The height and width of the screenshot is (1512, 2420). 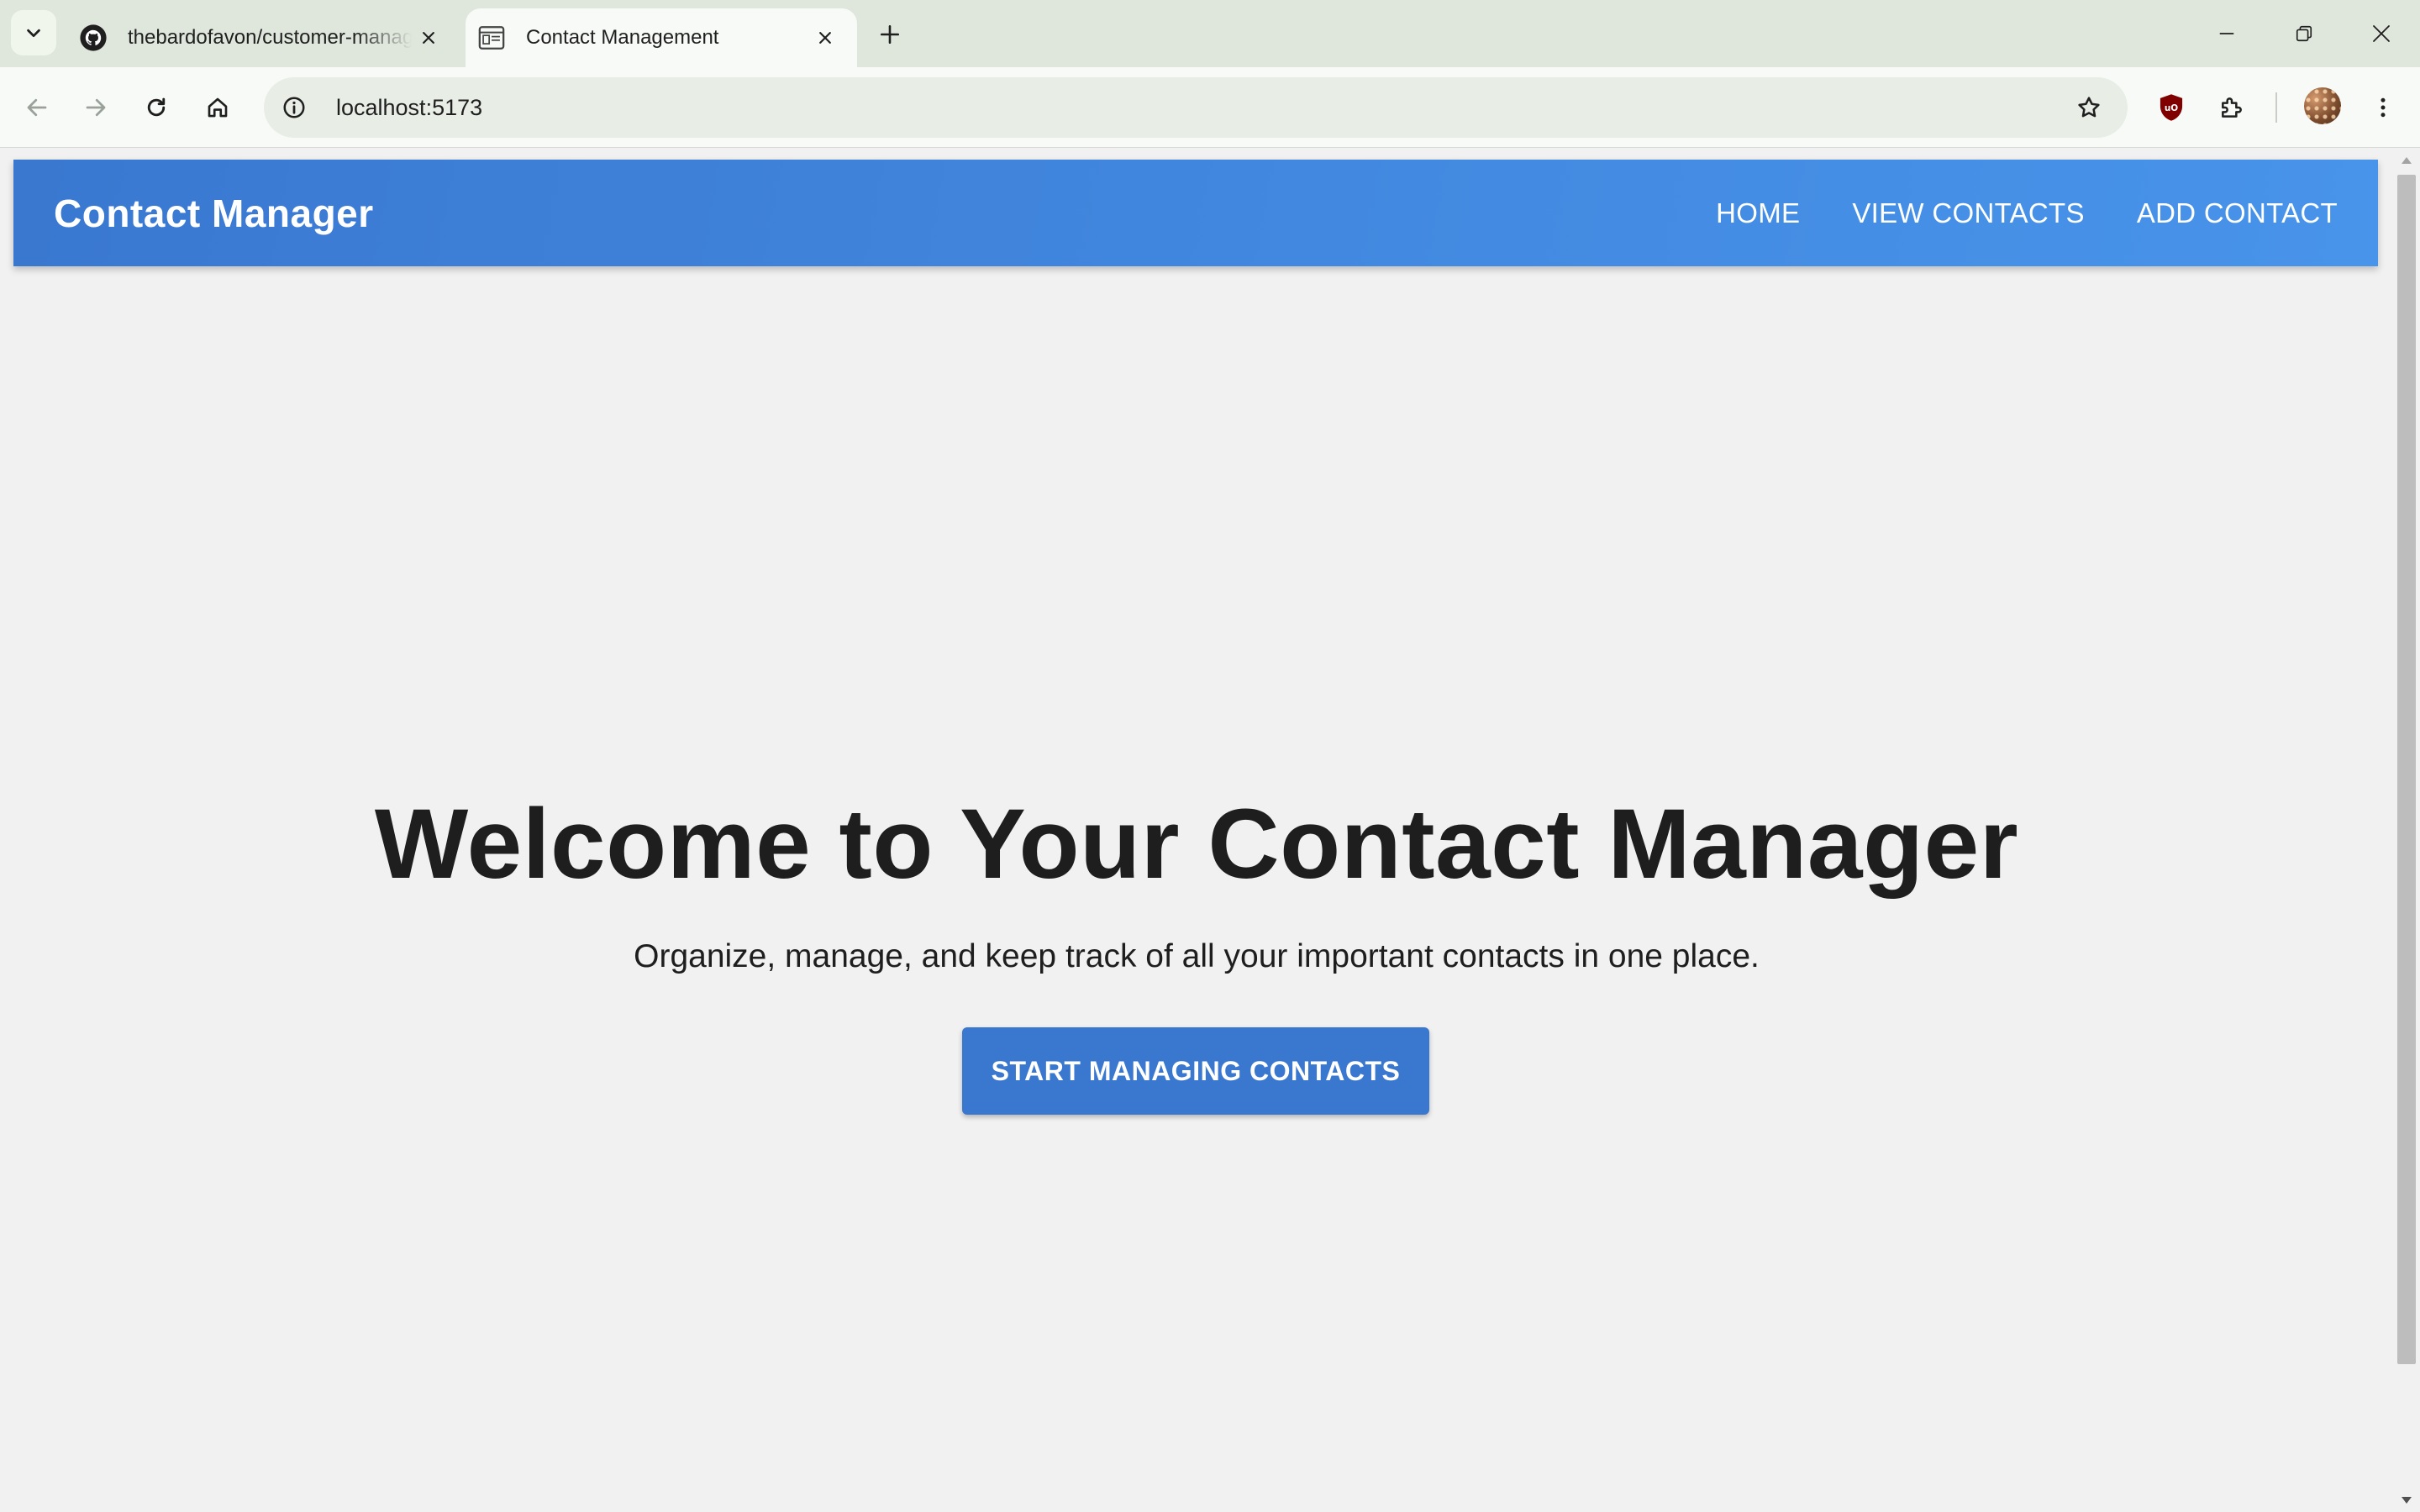 I want to click on plus-icon, so click(x=890, y=34).